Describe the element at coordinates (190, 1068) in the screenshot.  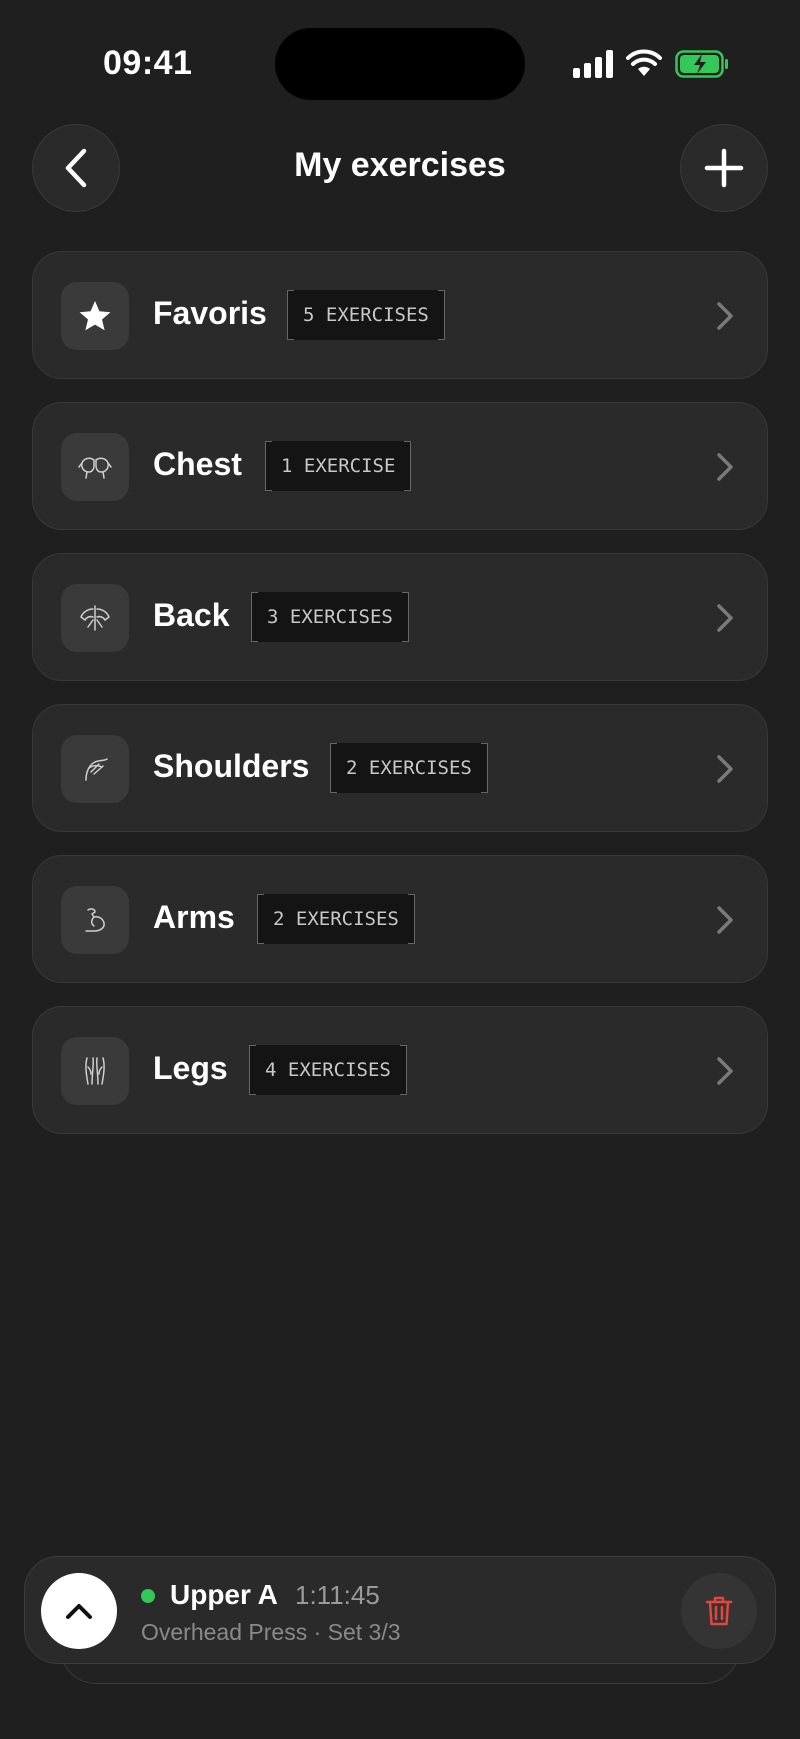
I see `category-label: Legs` at that location.